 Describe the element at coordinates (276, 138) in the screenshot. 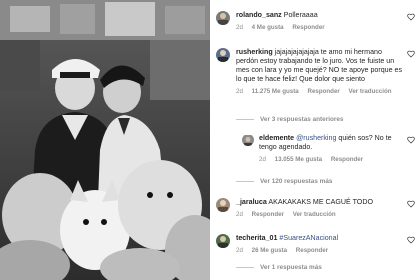

I see `reply-username: eldemente` at that location.